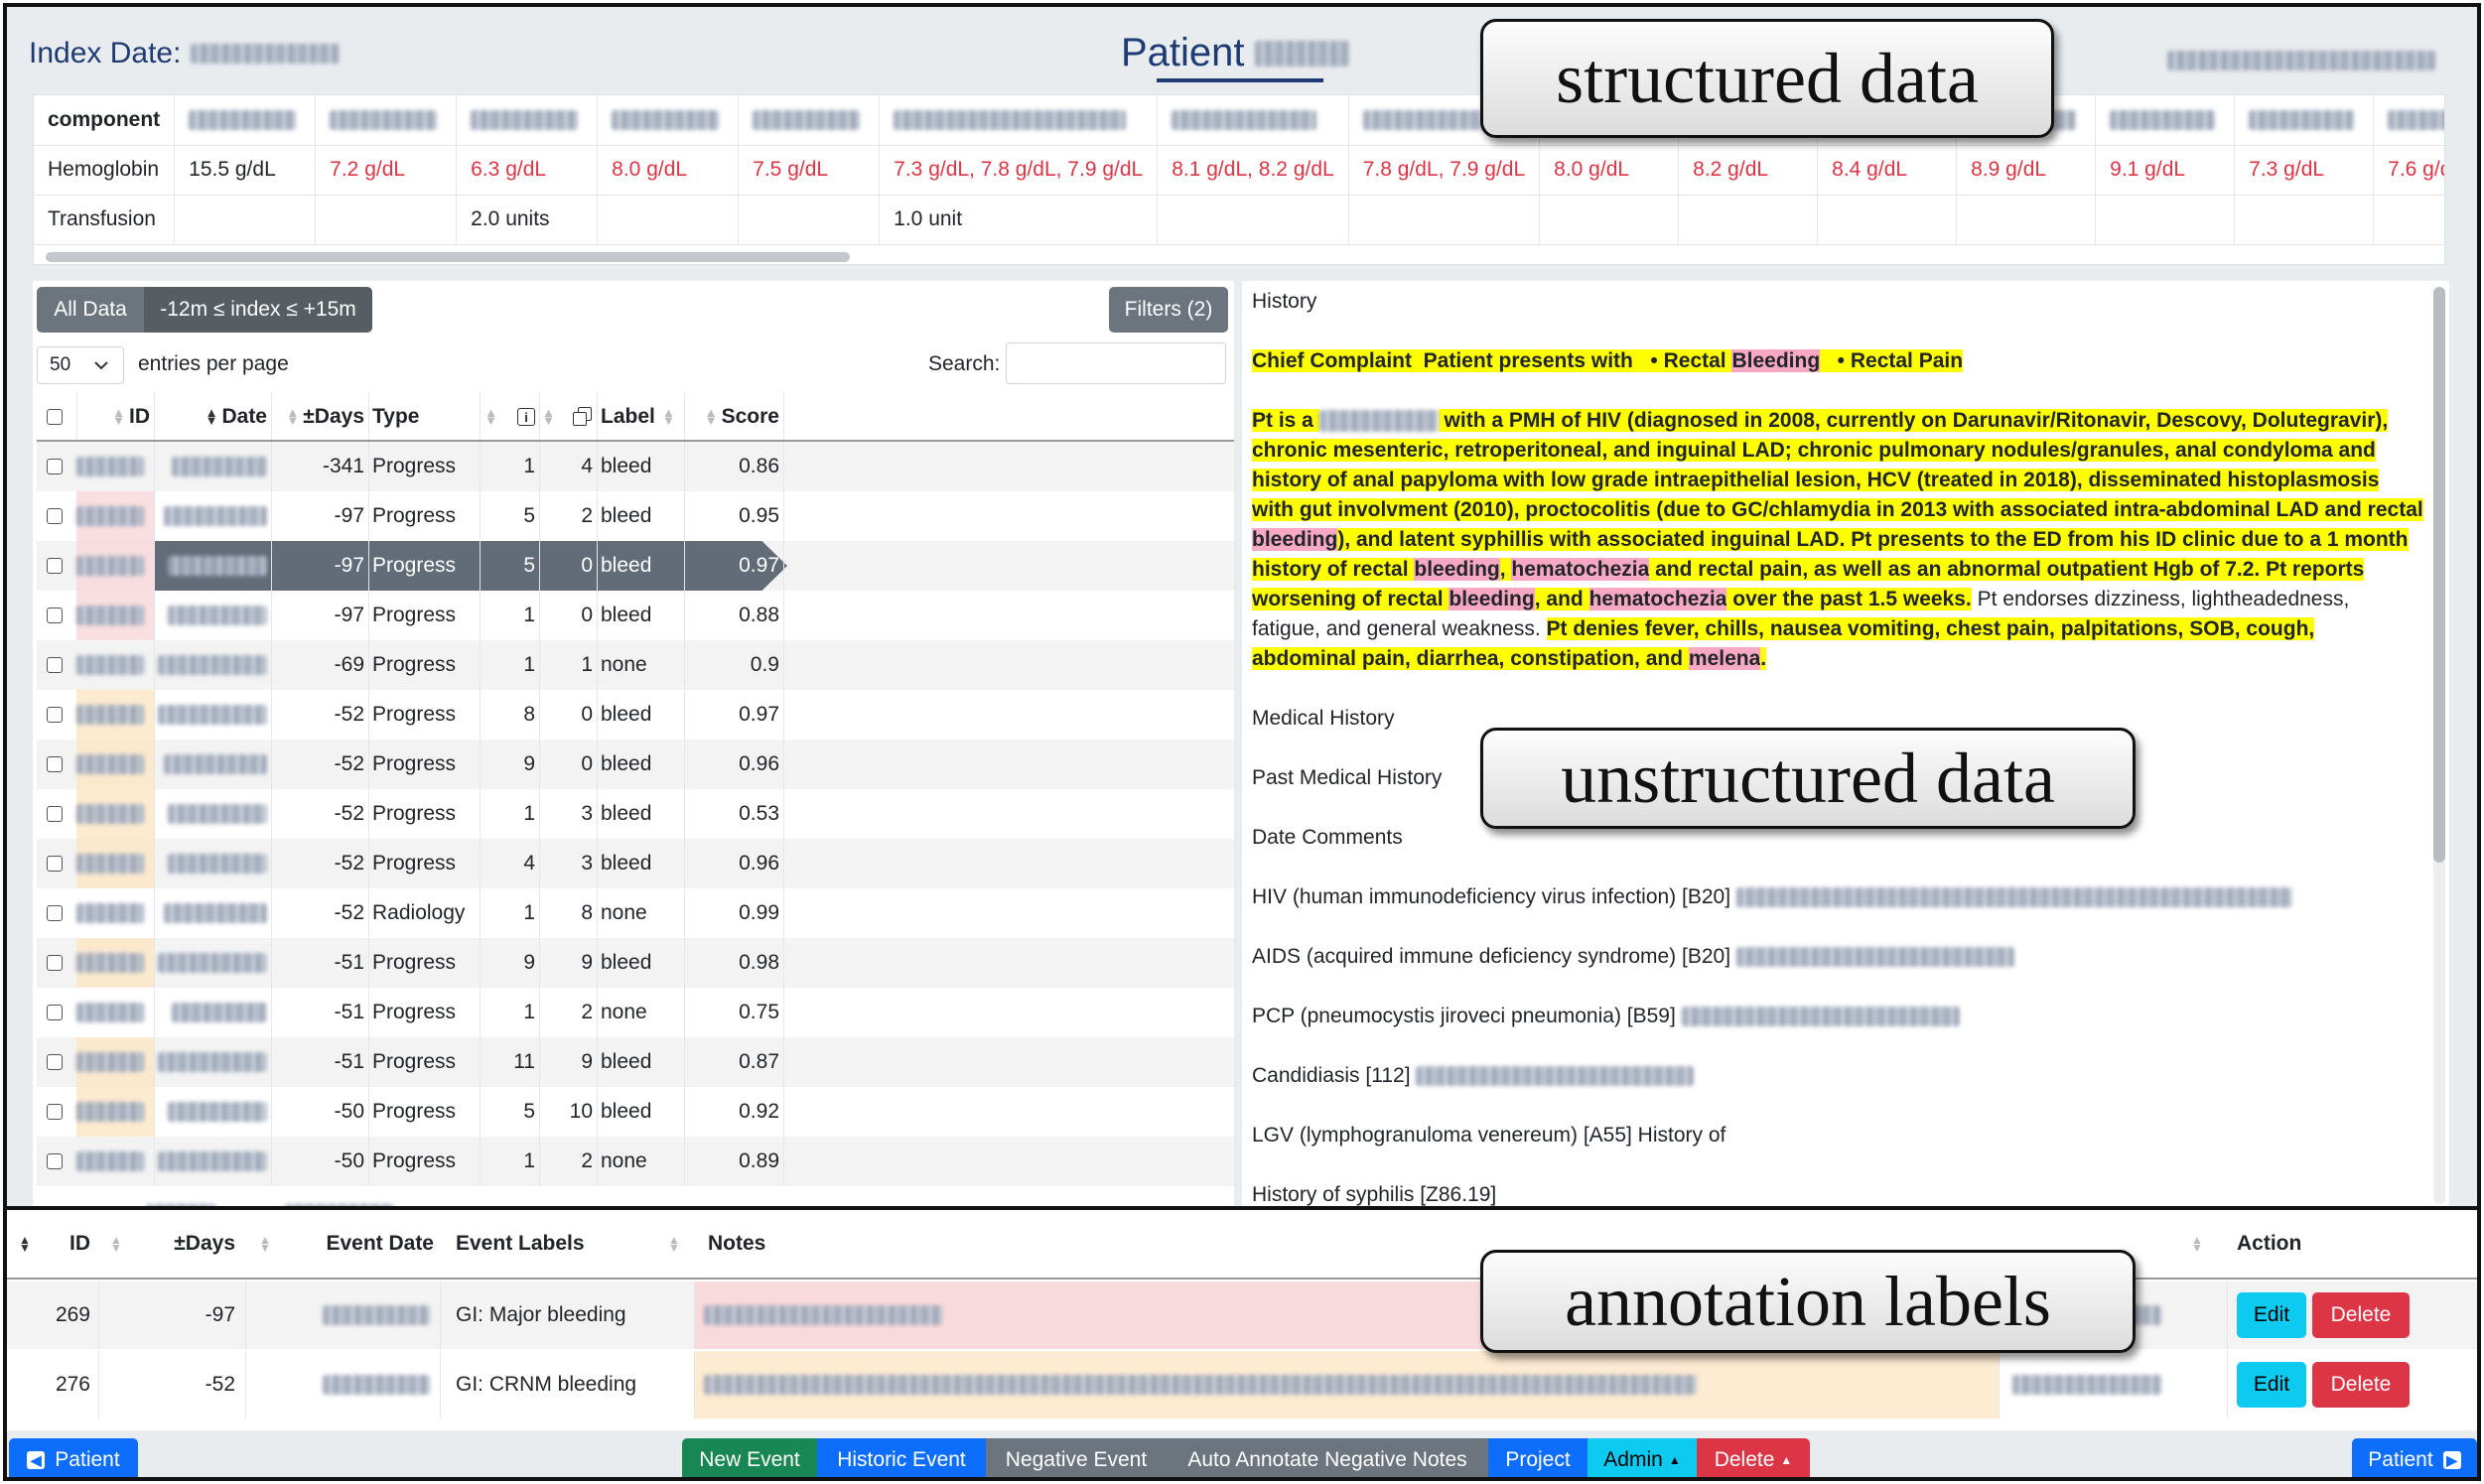 This screenshot has height=1484, width=2484. I want to click on row-type: Progress, so click(415, 615).